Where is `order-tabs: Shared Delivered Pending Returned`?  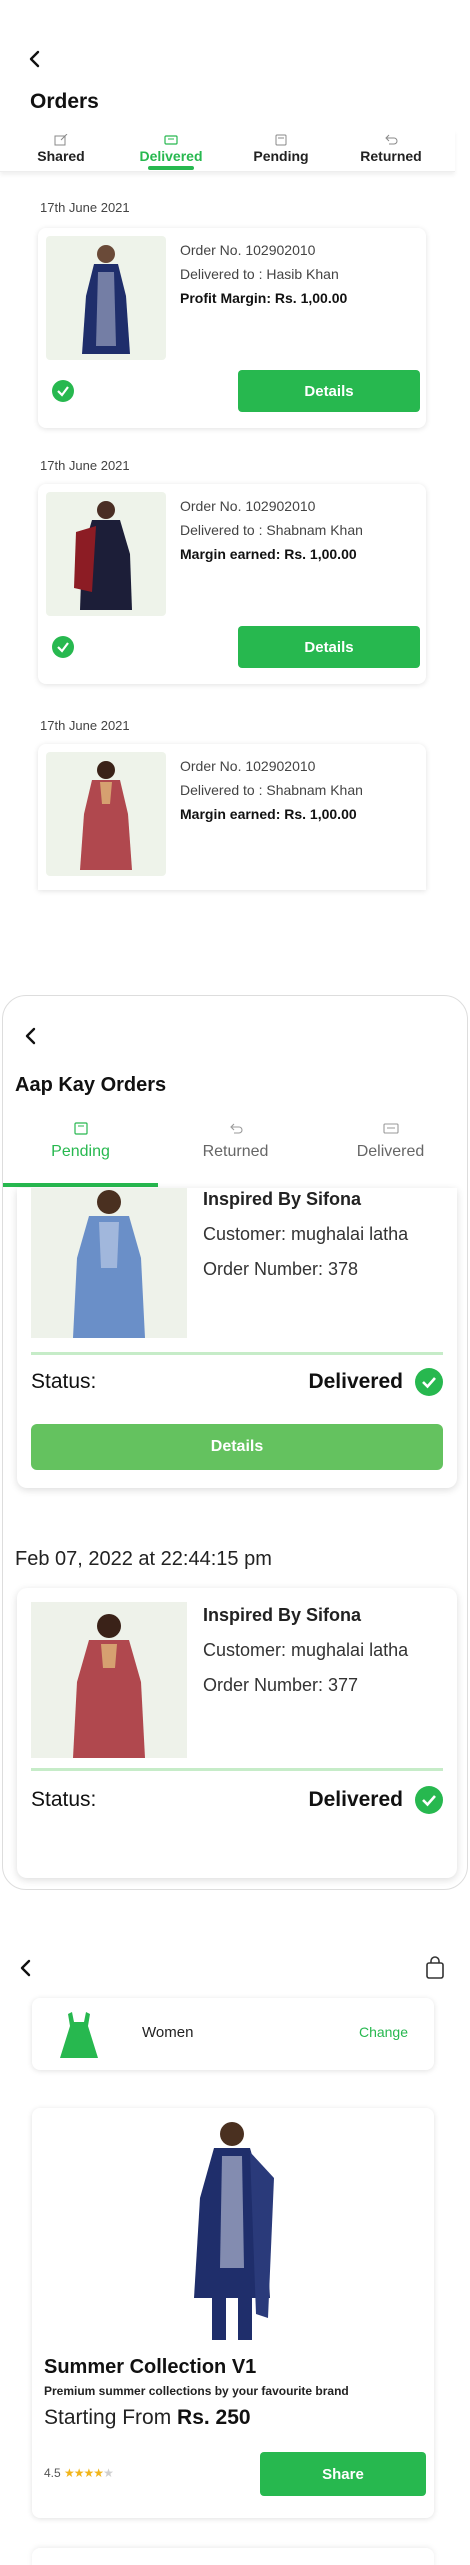 order-tabs: Shared Delivered Pending Returned is located at coordinates (227, 151).